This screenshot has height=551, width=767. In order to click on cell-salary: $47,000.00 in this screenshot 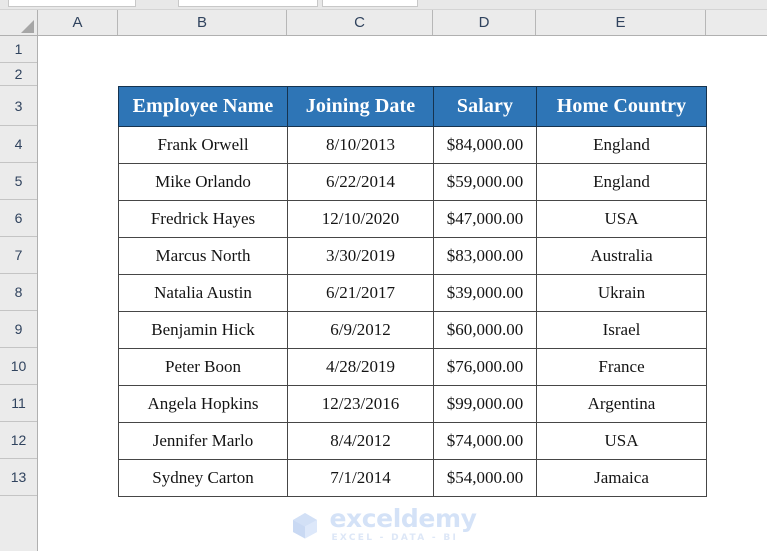, I will do `click(485, 219)`.